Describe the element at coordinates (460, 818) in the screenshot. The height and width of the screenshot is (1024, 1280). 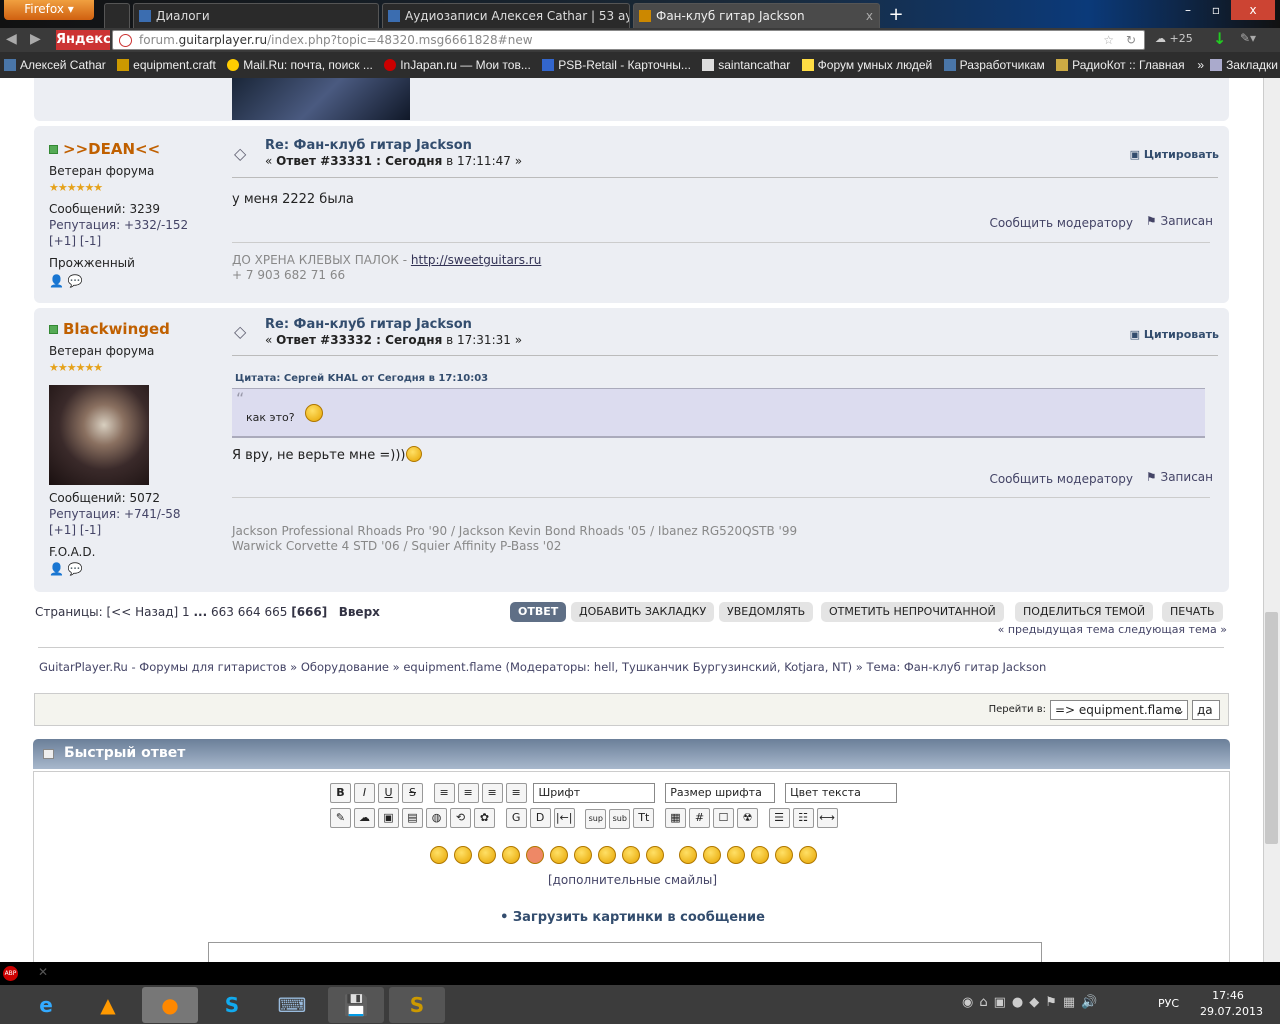
I see `ftp-button: ⟲` at that location.